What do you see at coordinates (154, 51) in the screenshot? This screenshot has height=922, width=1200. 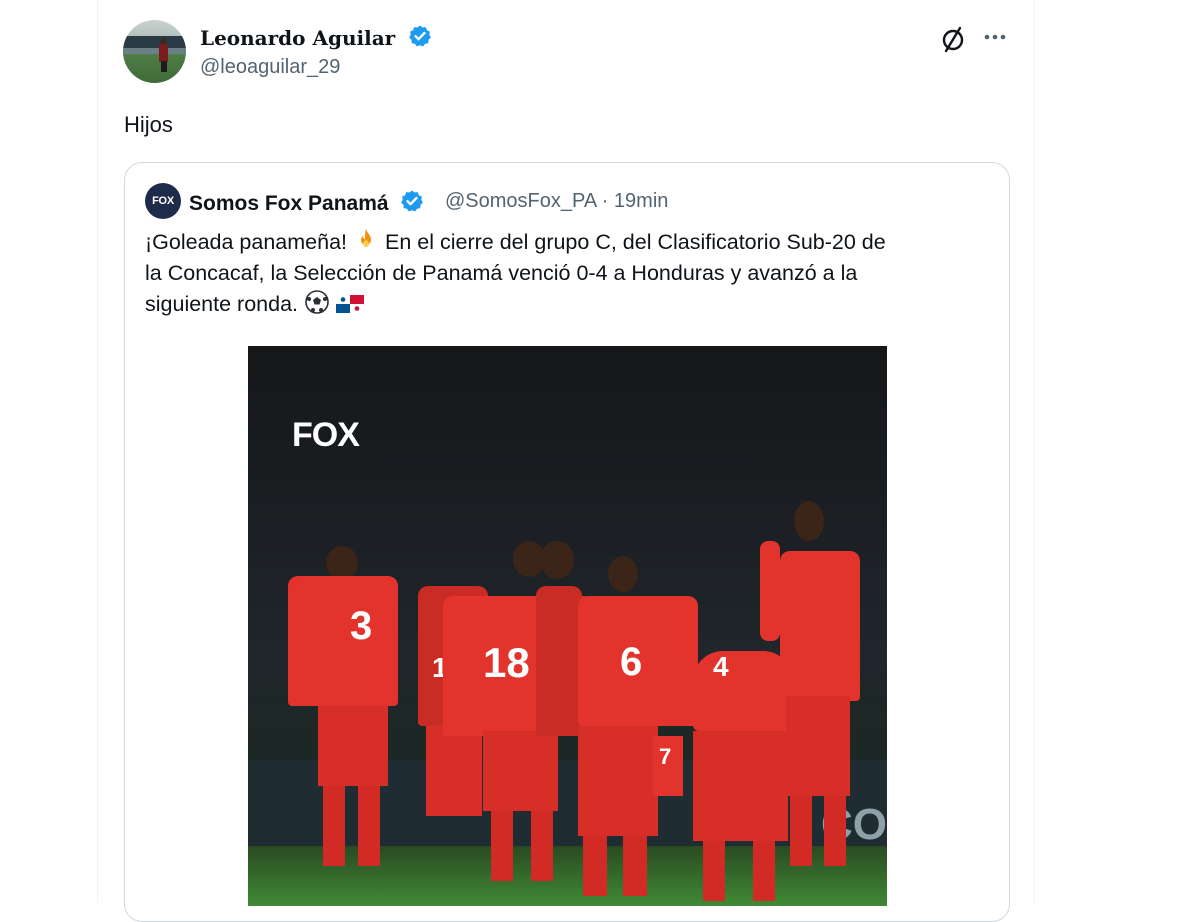 I see `author-avatar` at bounding box center [154, 51].